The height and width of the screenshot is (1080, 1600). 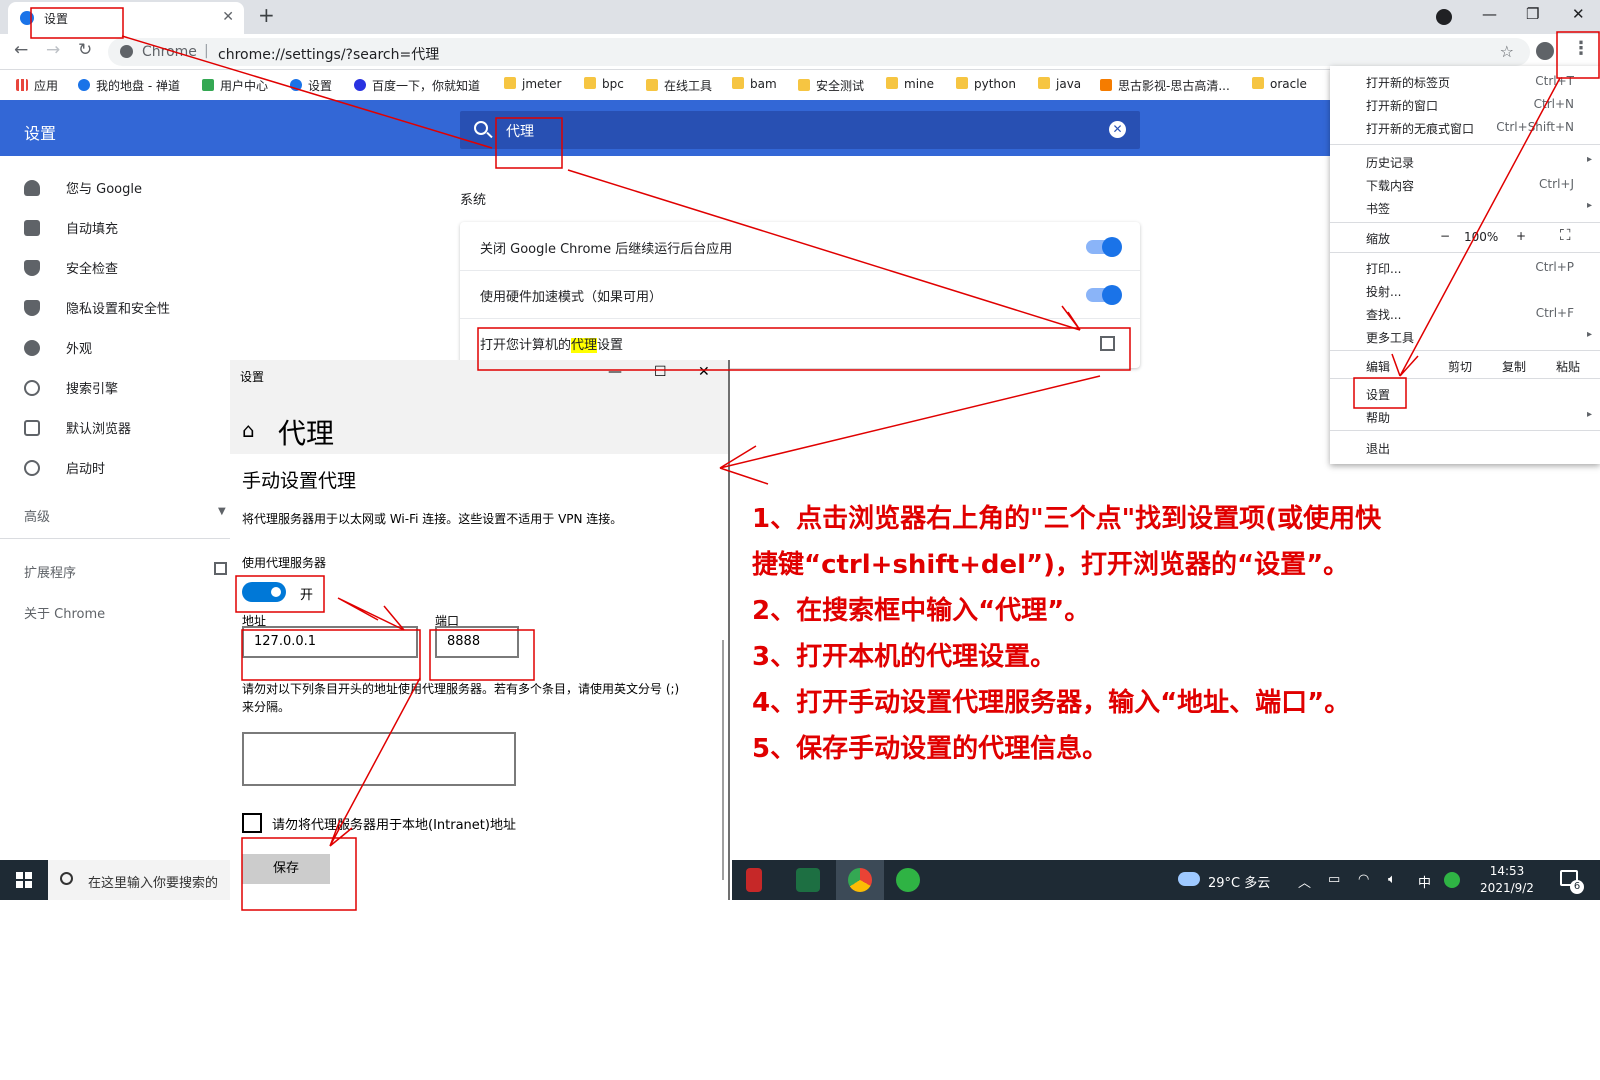 What do you see at coordinates (1189, 879) in the screenshot?
I see `cloud-icon` at bounding box center [1189, 879].